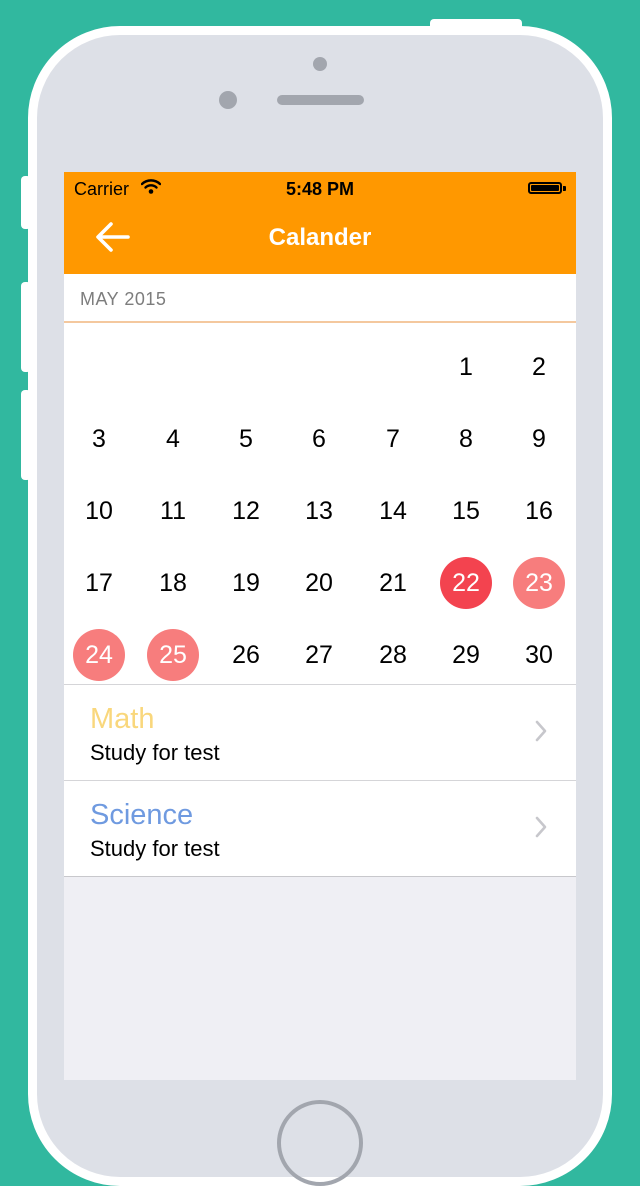 The image size is (640, 1186). Describe the element at coordinates (319, 655) in the screenshot. I see `calendar-day-27: 27` at that location.